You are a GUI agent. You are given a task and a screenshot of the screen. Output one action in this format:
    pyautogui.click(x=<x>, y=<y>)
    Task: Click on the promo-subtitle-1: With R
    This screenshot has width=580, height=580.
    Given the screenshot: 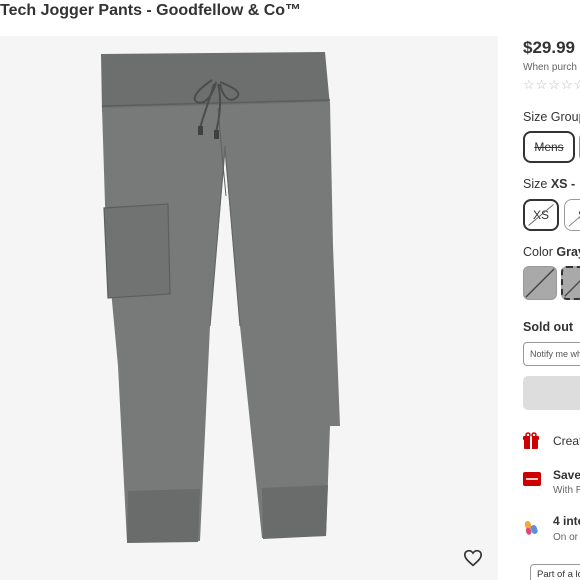 What is the action you would take?
    pyautogui.click(x=566, y=490)
    